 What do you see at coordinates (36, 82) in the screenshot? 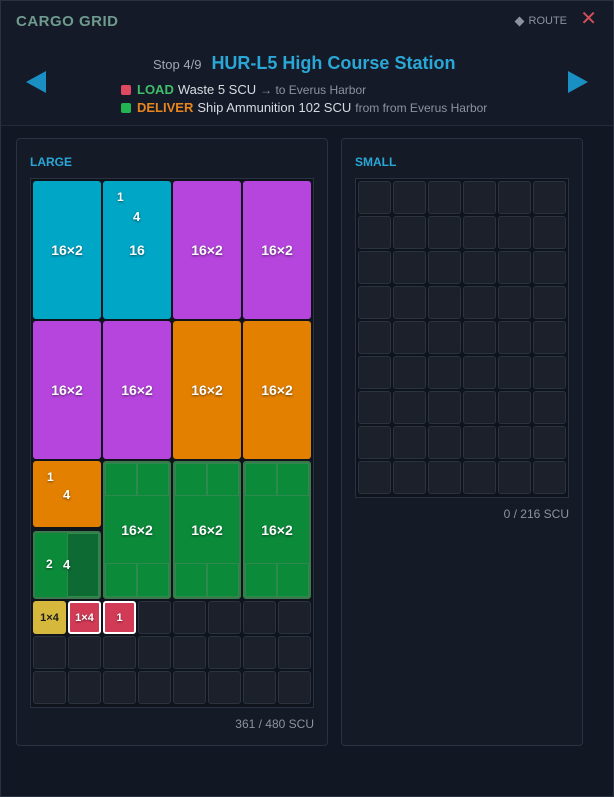
I see `prev-stop-arrow-icon` at bounding box center [36, 82].